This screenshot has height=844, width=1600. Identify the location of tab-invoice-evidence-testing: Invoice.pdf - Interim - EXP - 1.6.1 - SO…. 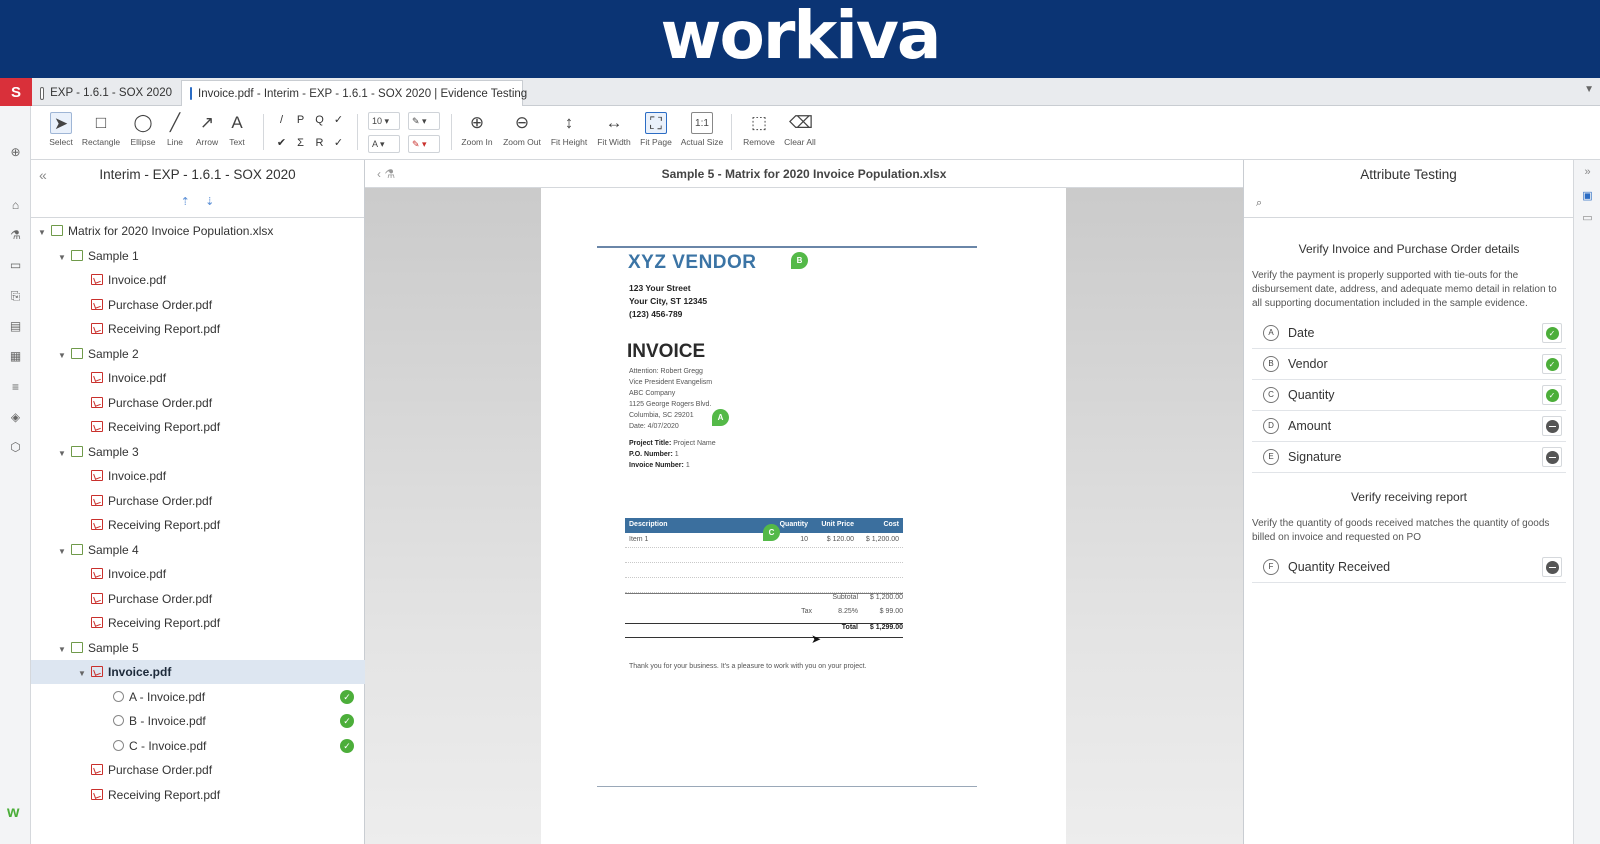
(354, 93).